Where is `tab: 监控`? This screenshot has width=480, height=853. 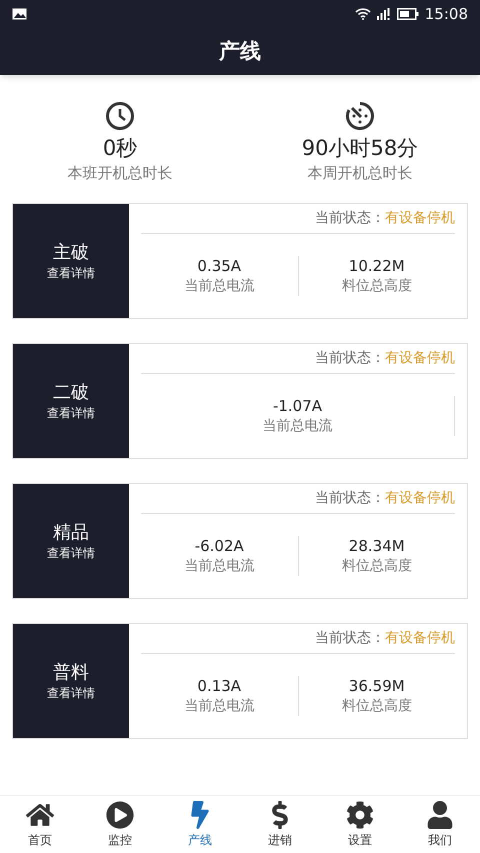 tab: 监控 is located at coordinates (120, 824).